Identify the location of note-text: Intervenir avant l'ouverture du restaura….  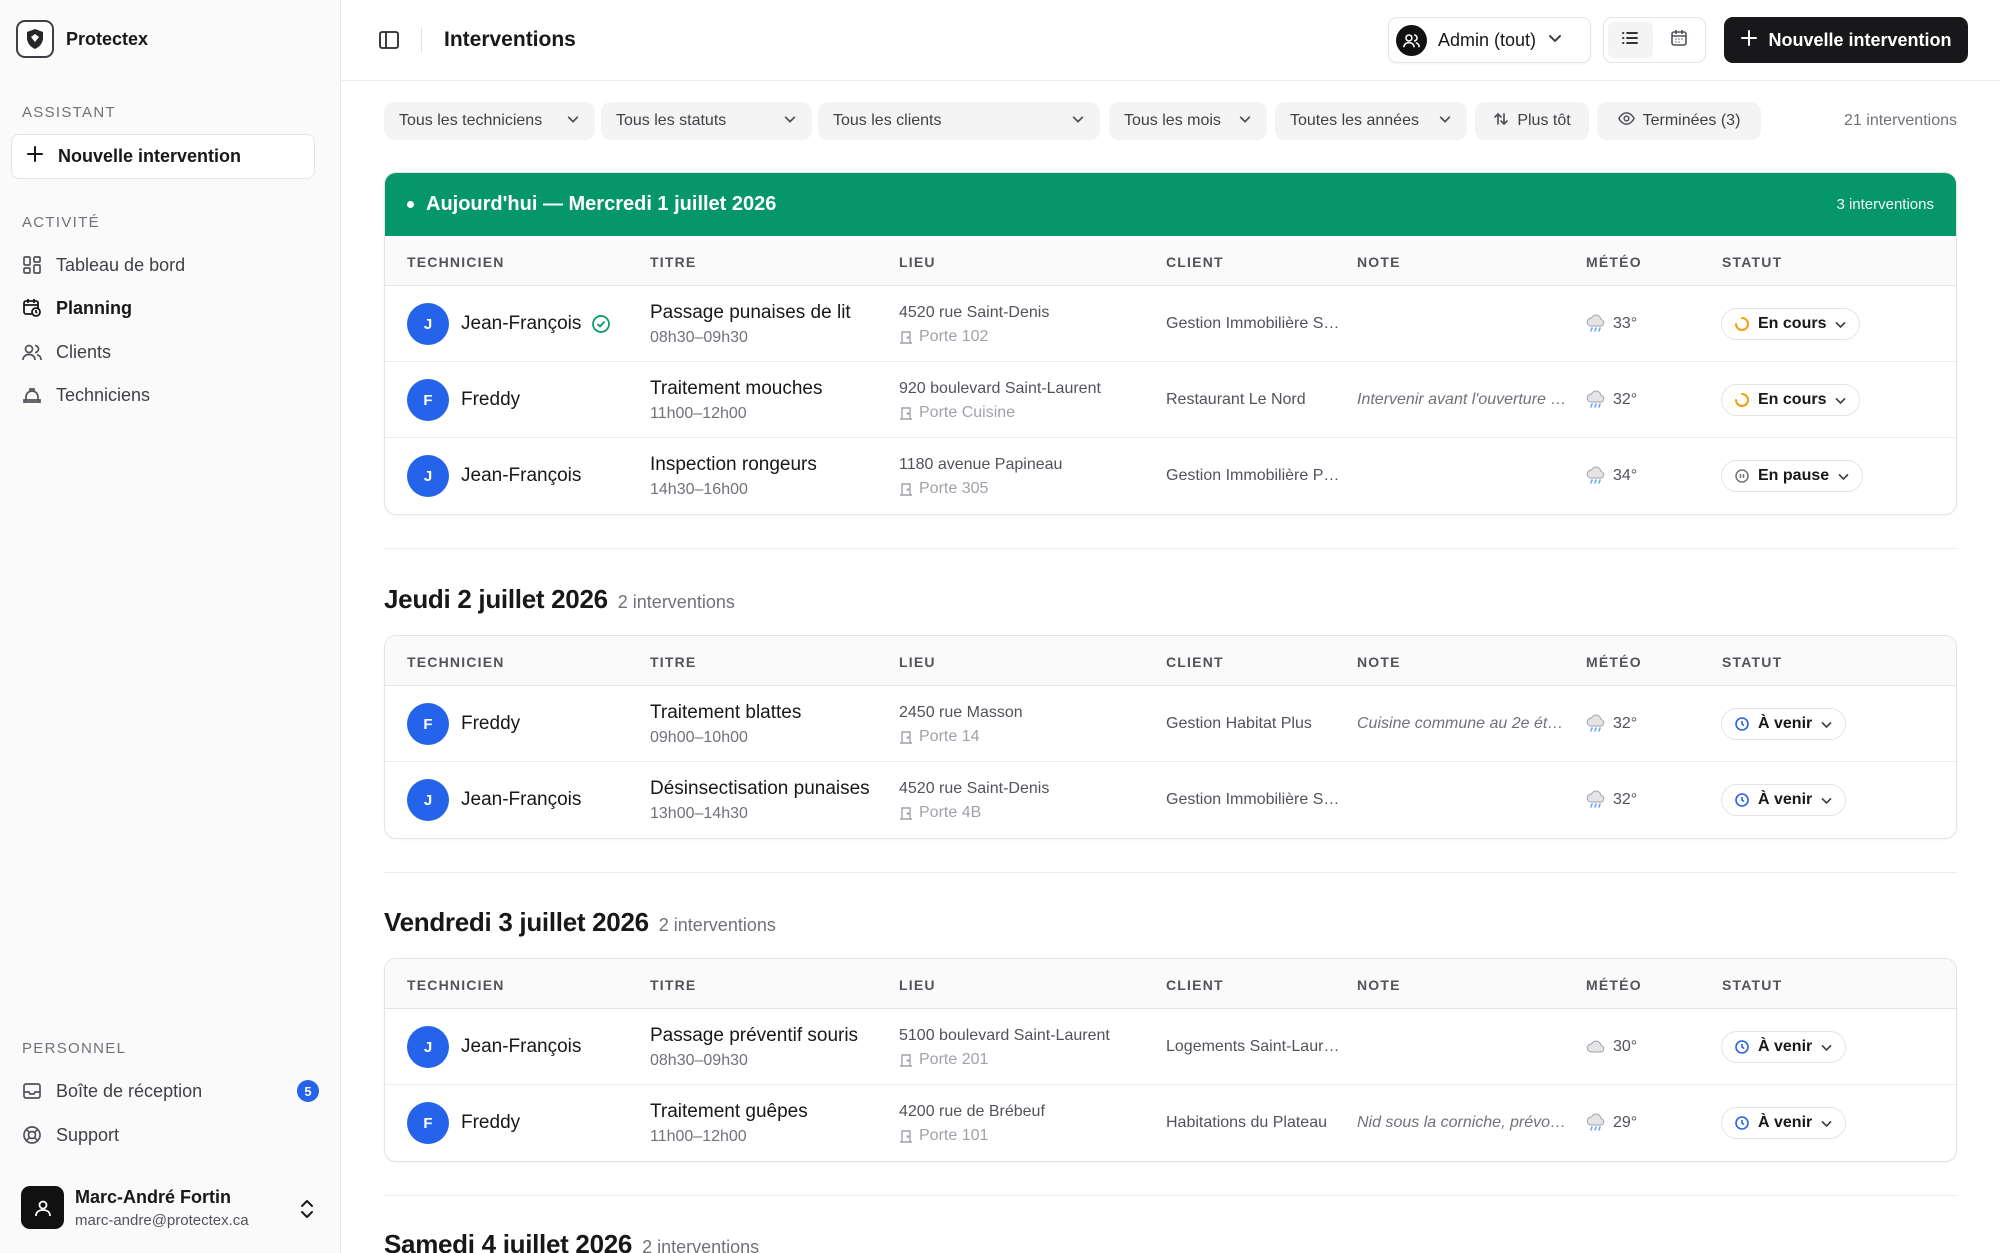
(1462, 399).